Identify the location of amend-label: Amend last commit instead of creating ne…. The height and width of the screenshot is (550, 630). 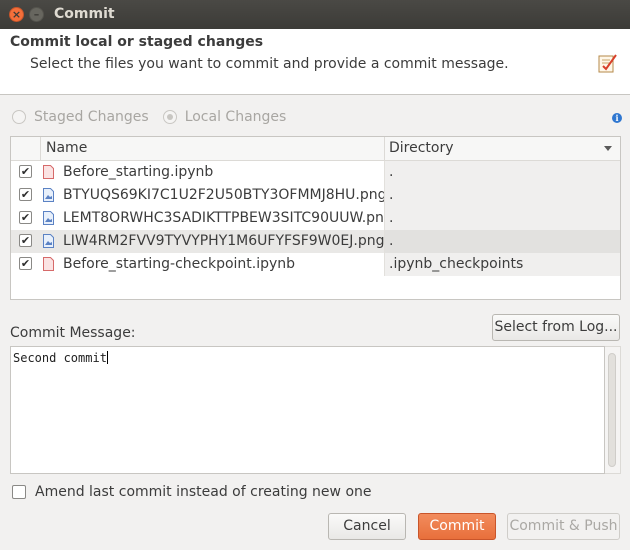
(203, 492).